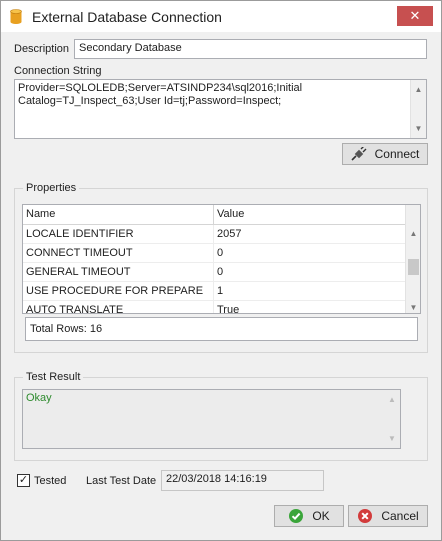  Describe the element at coordinates (365, 516) in the screenshot. I see `cancel-circle-icon` at that location.